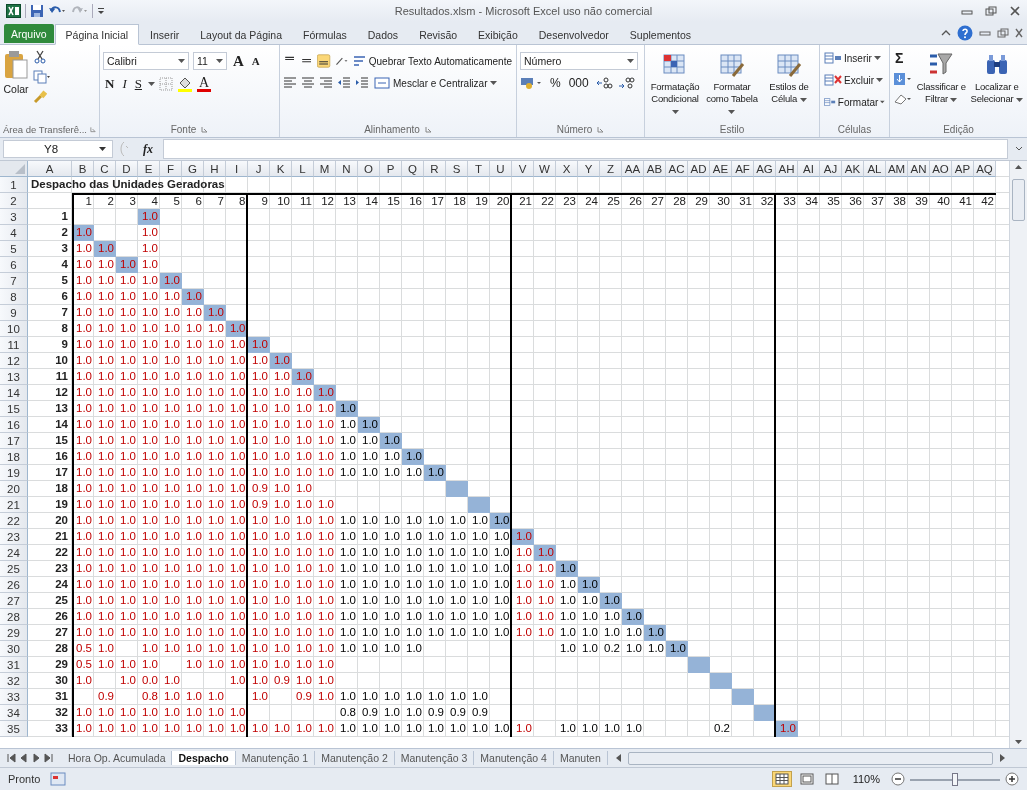 The image size is (1027, 790). Describe the element at coordinates (903, 79) in the screenshot. I see `fill-down-icon` at that location.